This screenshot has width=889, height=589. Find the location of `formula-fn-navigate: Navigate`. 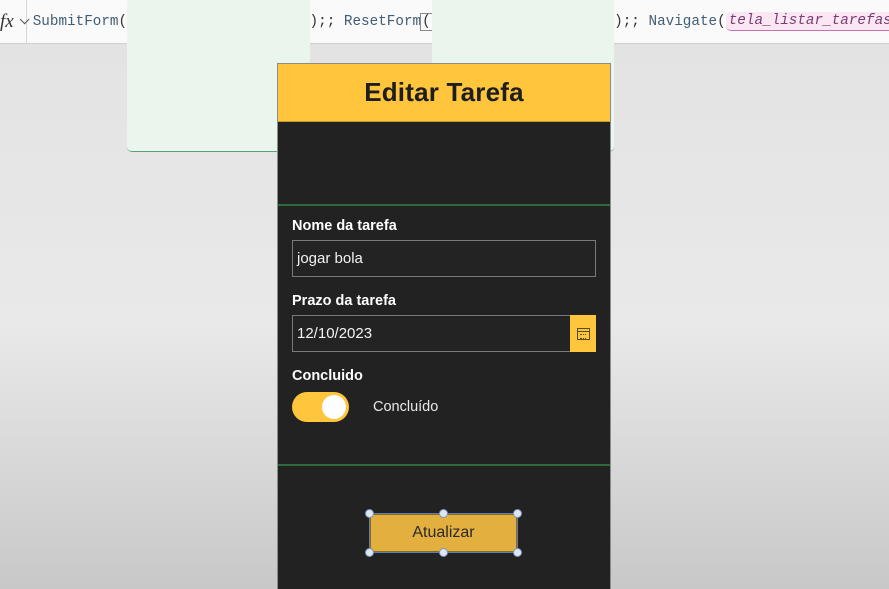

formula-fn-navigate: Navigate is located at coordinates (683, 21).